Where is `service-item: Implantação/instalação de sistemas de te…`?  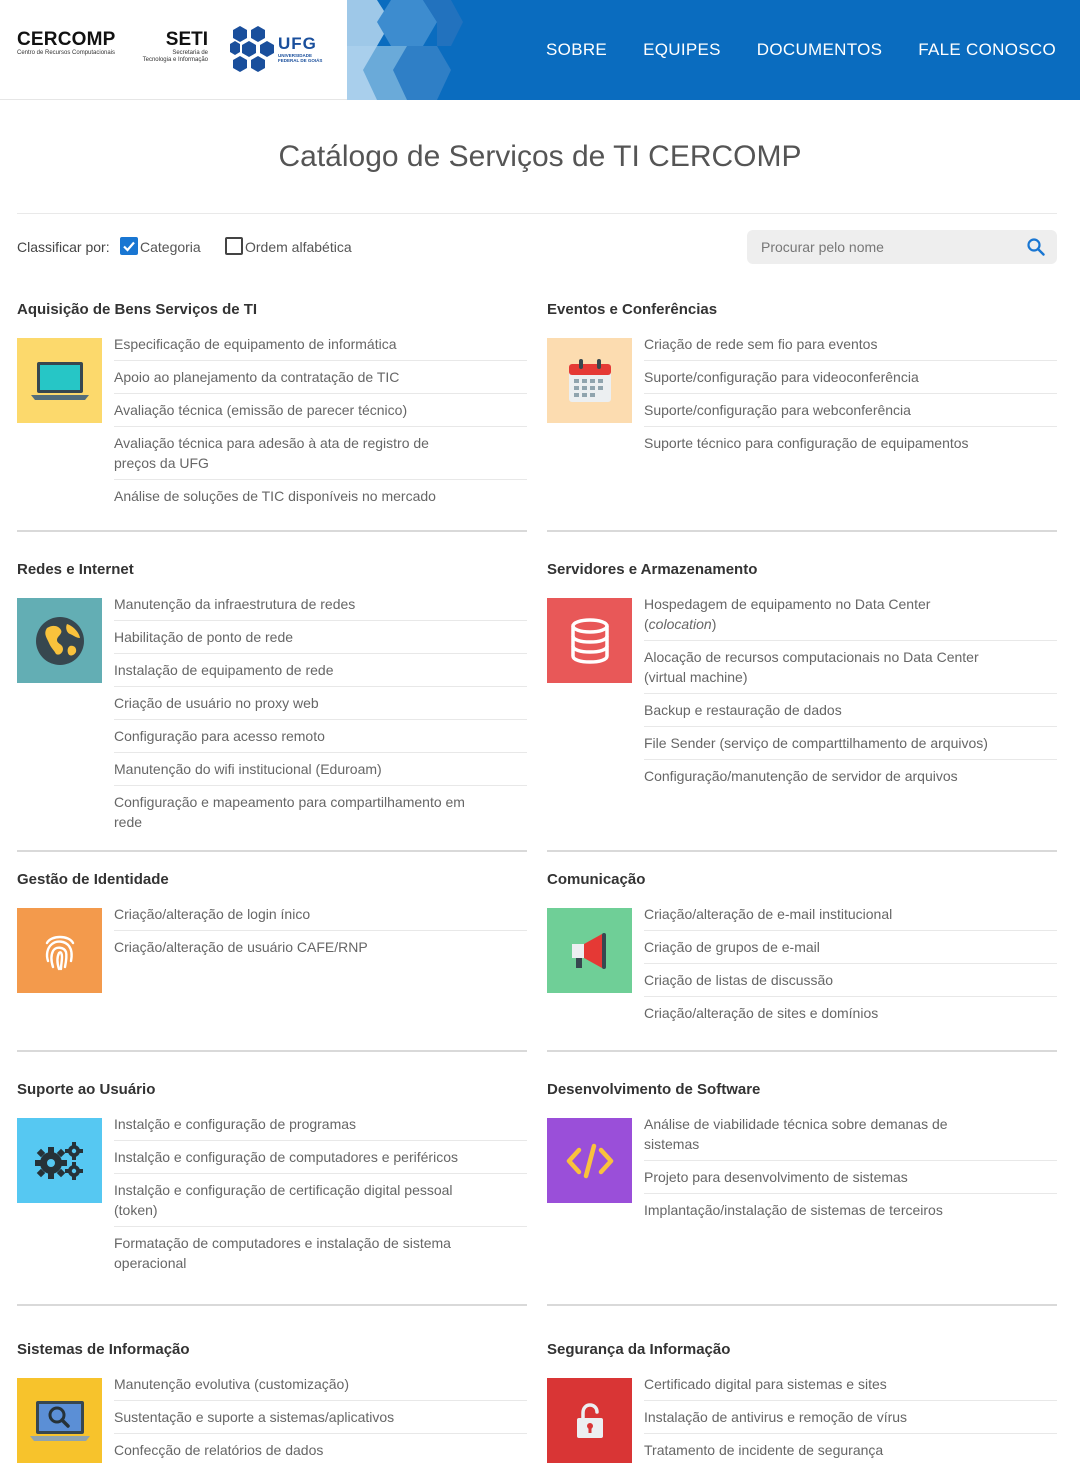
service-item: Implantação/instalação de sistemas de te… is located at coordinates (850, 1210).